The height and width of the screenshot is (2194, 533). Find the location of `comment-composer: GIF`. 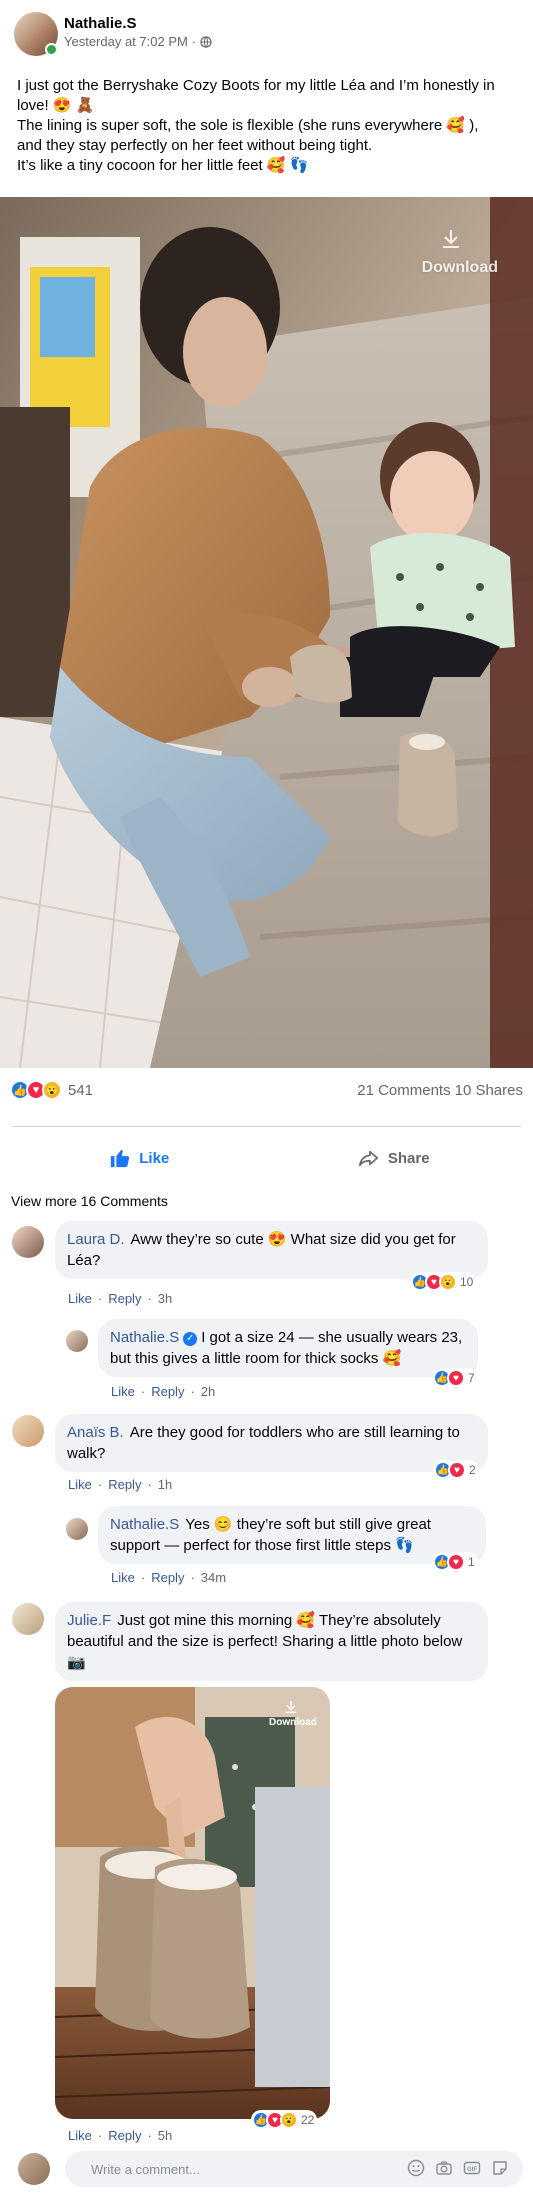

comment-composer: GIF is located at coordinates (270, 2169).